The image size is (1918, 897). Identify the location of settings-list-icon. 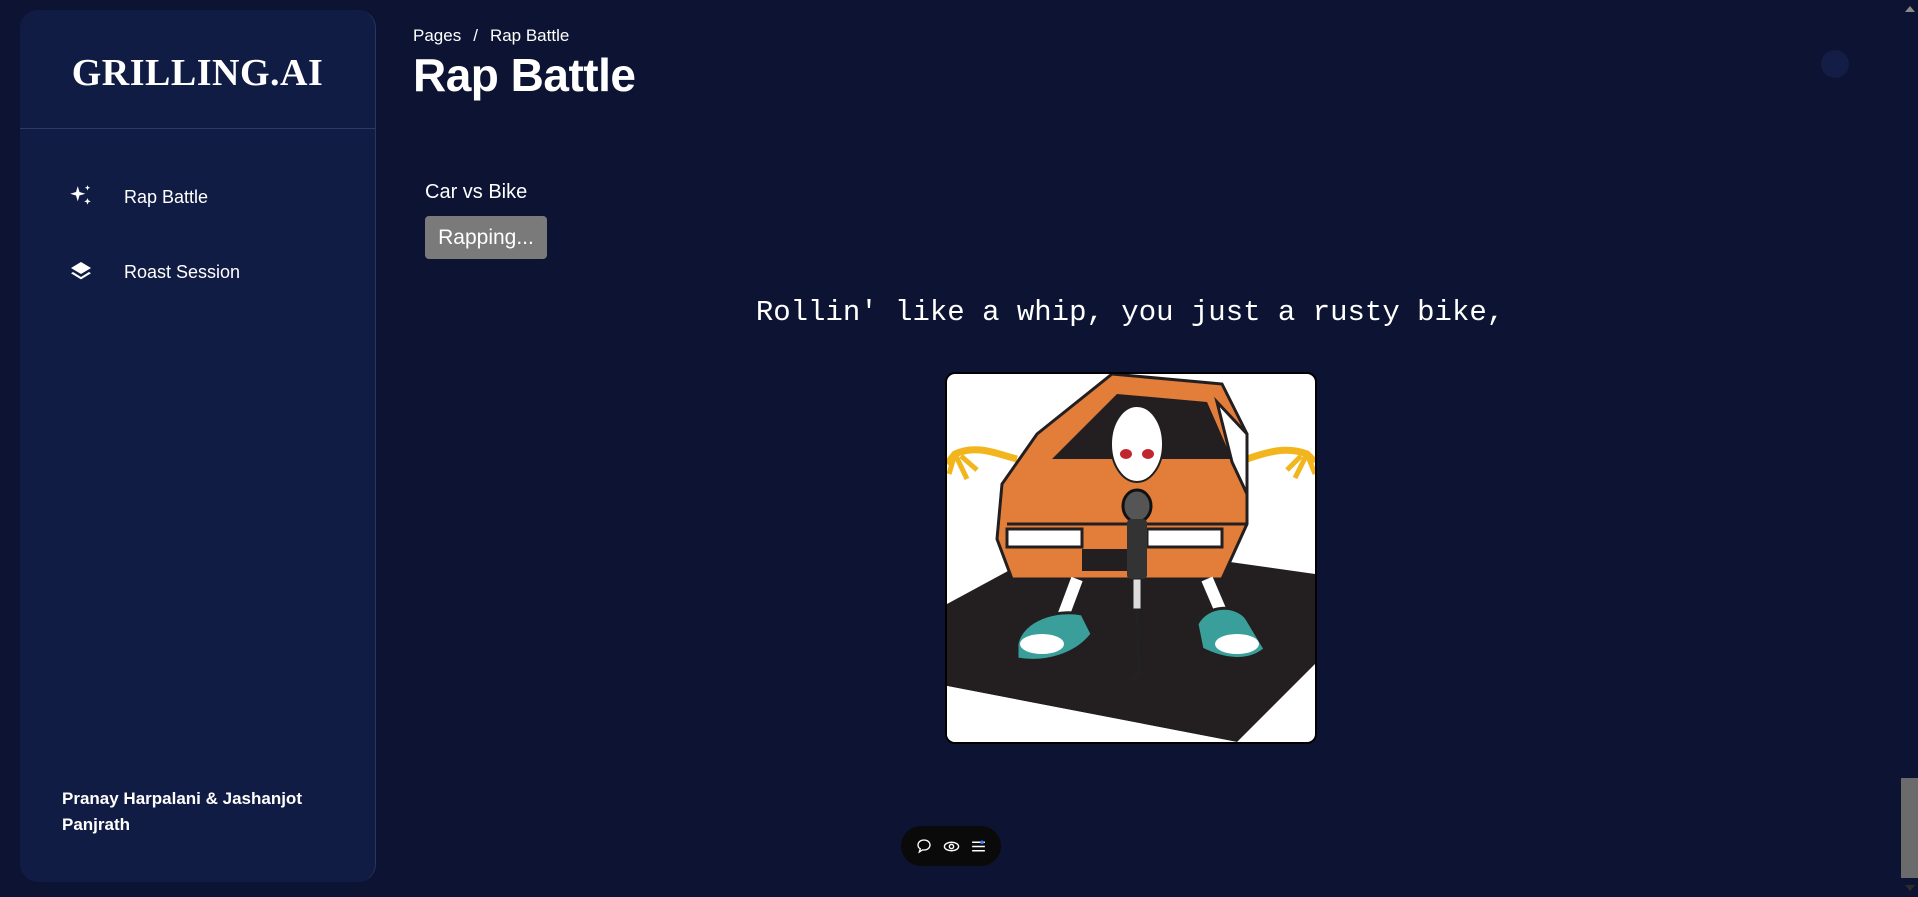
(979, 846).